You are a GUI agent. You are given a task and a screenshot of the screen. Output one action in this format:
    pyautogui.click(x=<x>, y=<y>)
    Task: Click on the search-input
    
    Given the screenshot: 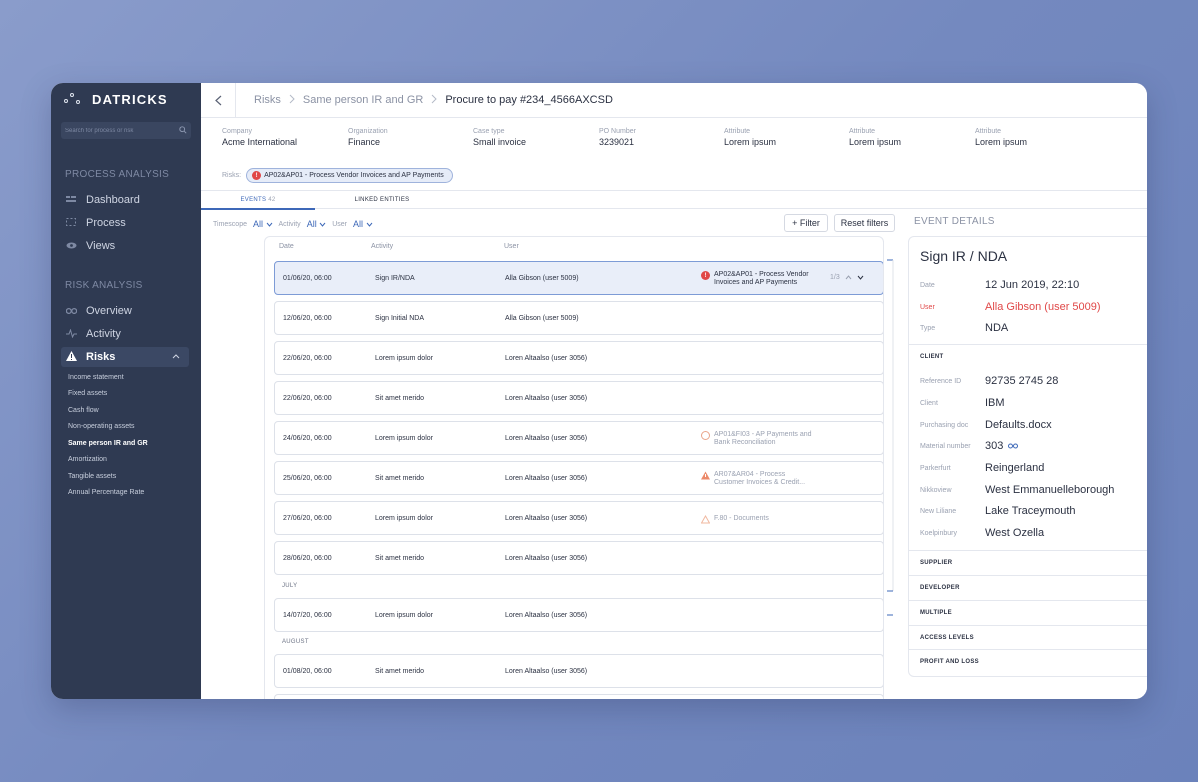 What is the action you would take?
    pyautogui.click(x=115, y=130)
    